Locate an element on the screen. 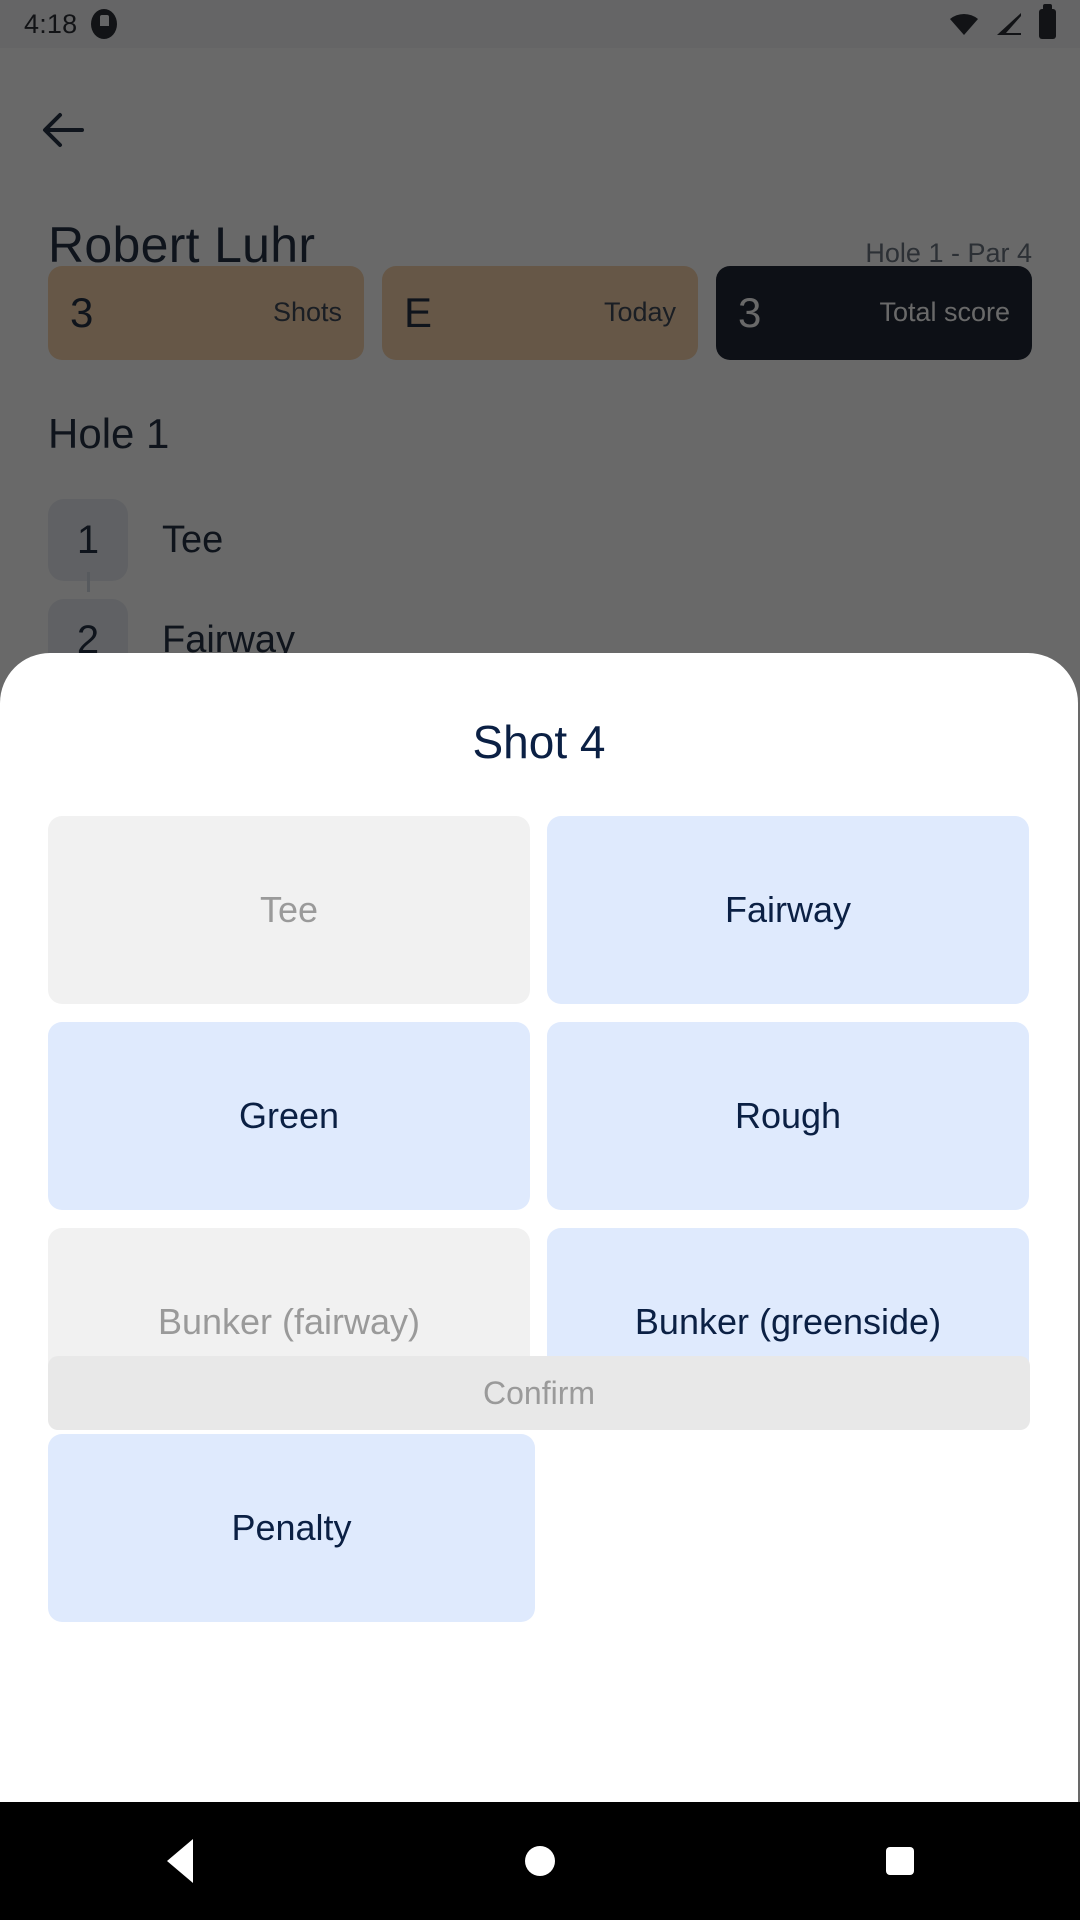  recents-square-icon is located at coordinates (900, 1861).